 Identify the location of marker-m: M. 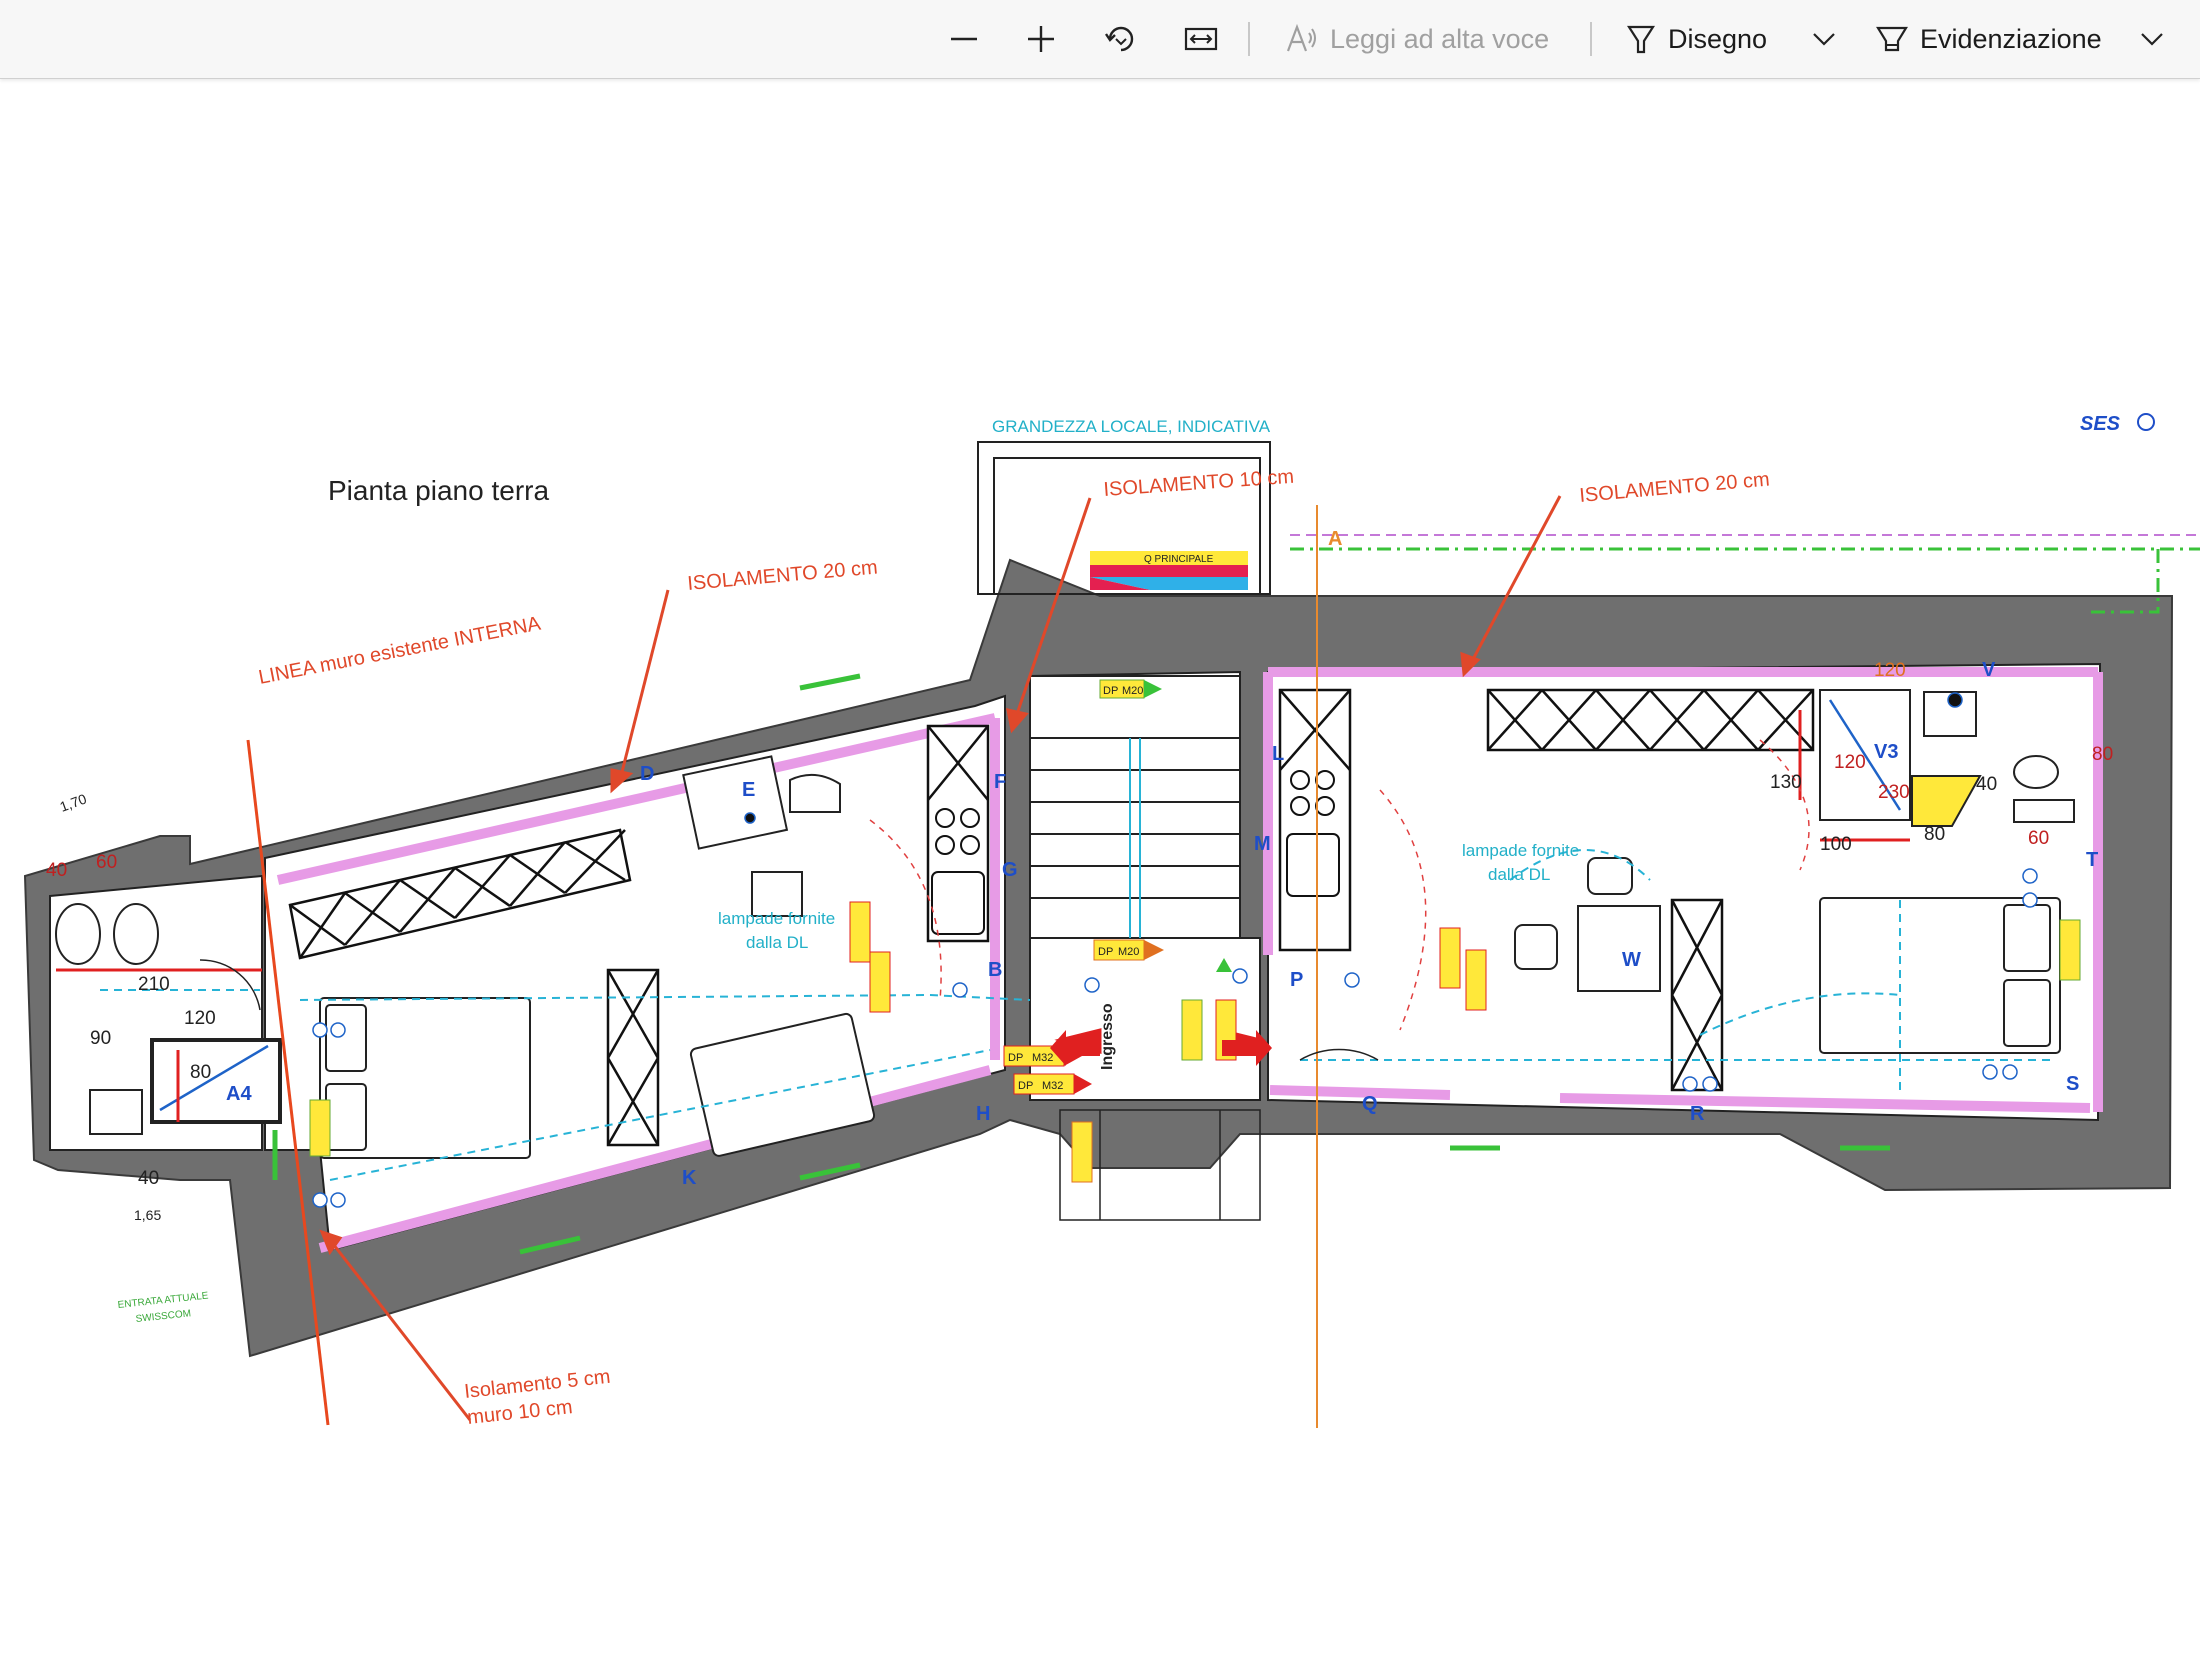
(1262, 844).